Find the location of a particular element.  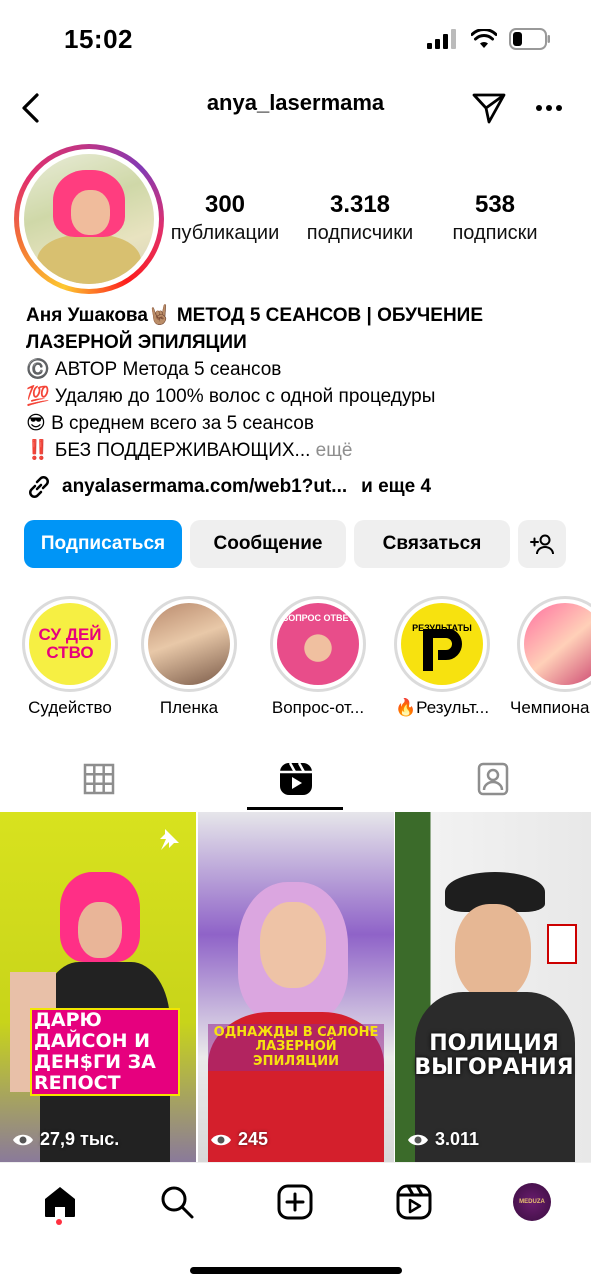

stat-posts: 300 публикации is located at coordinates (225, 218).